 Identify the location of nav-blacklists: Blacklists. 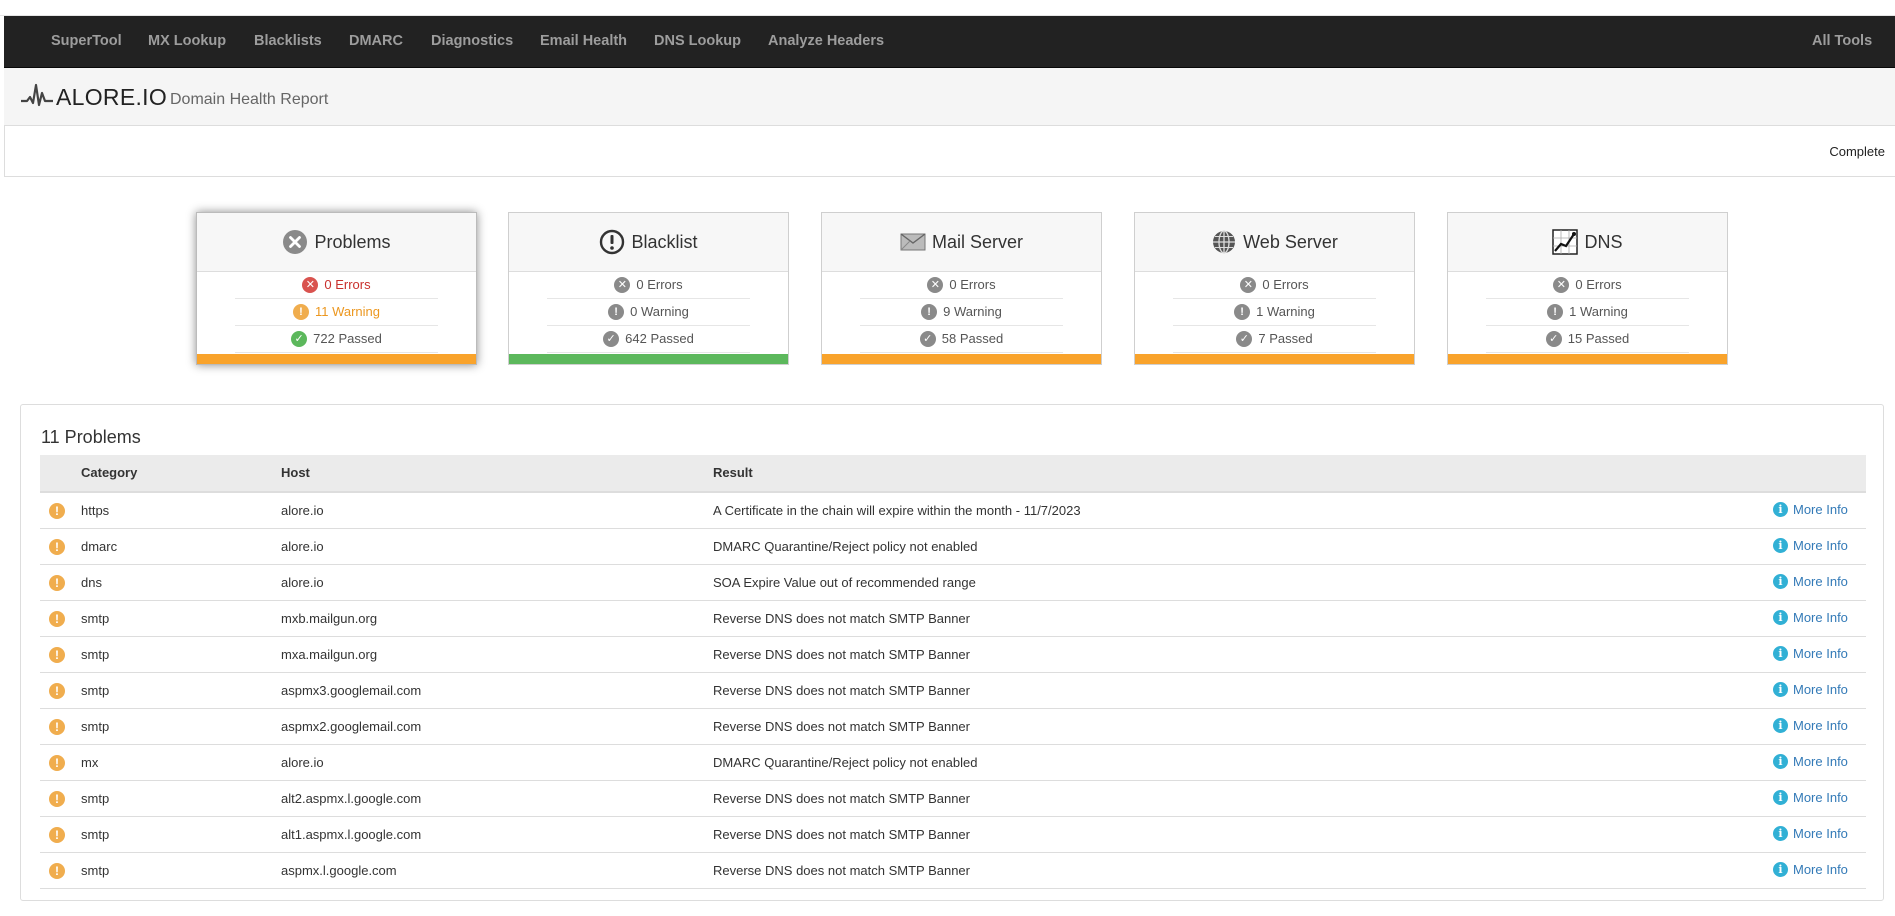
(288, 41).